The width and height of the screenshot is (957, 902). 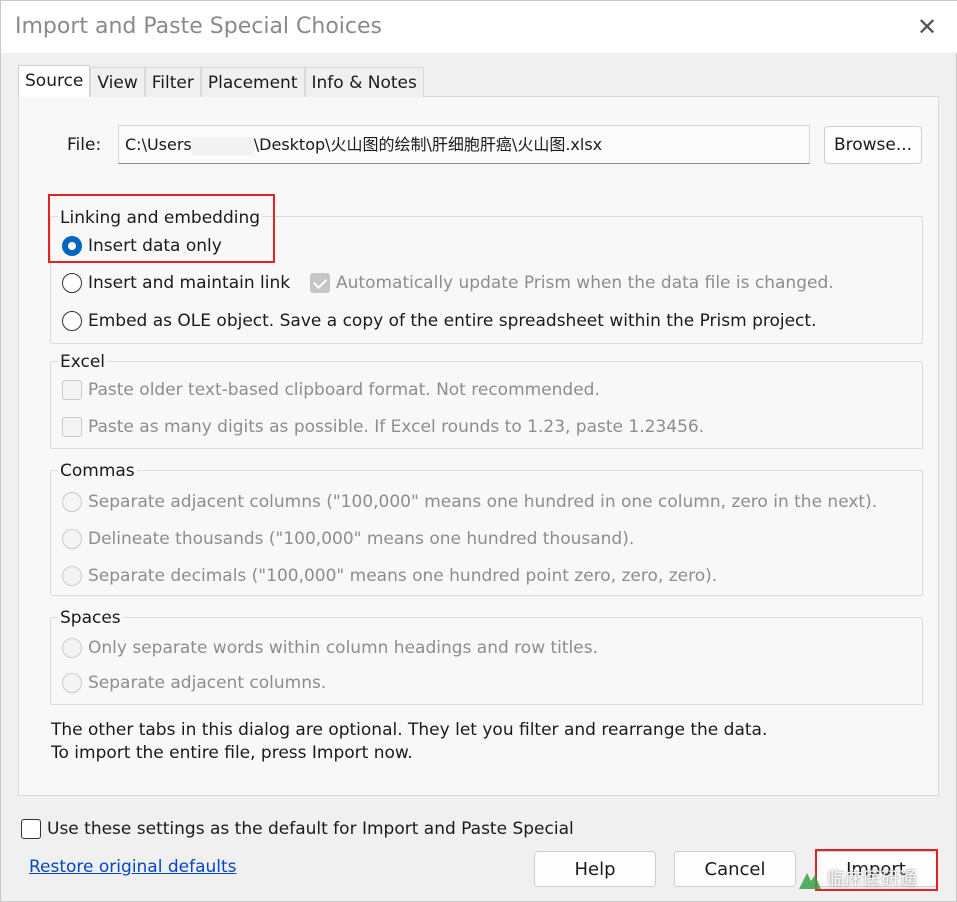 I want to click on commas-legend: Commas, so click(x=97, y=471).